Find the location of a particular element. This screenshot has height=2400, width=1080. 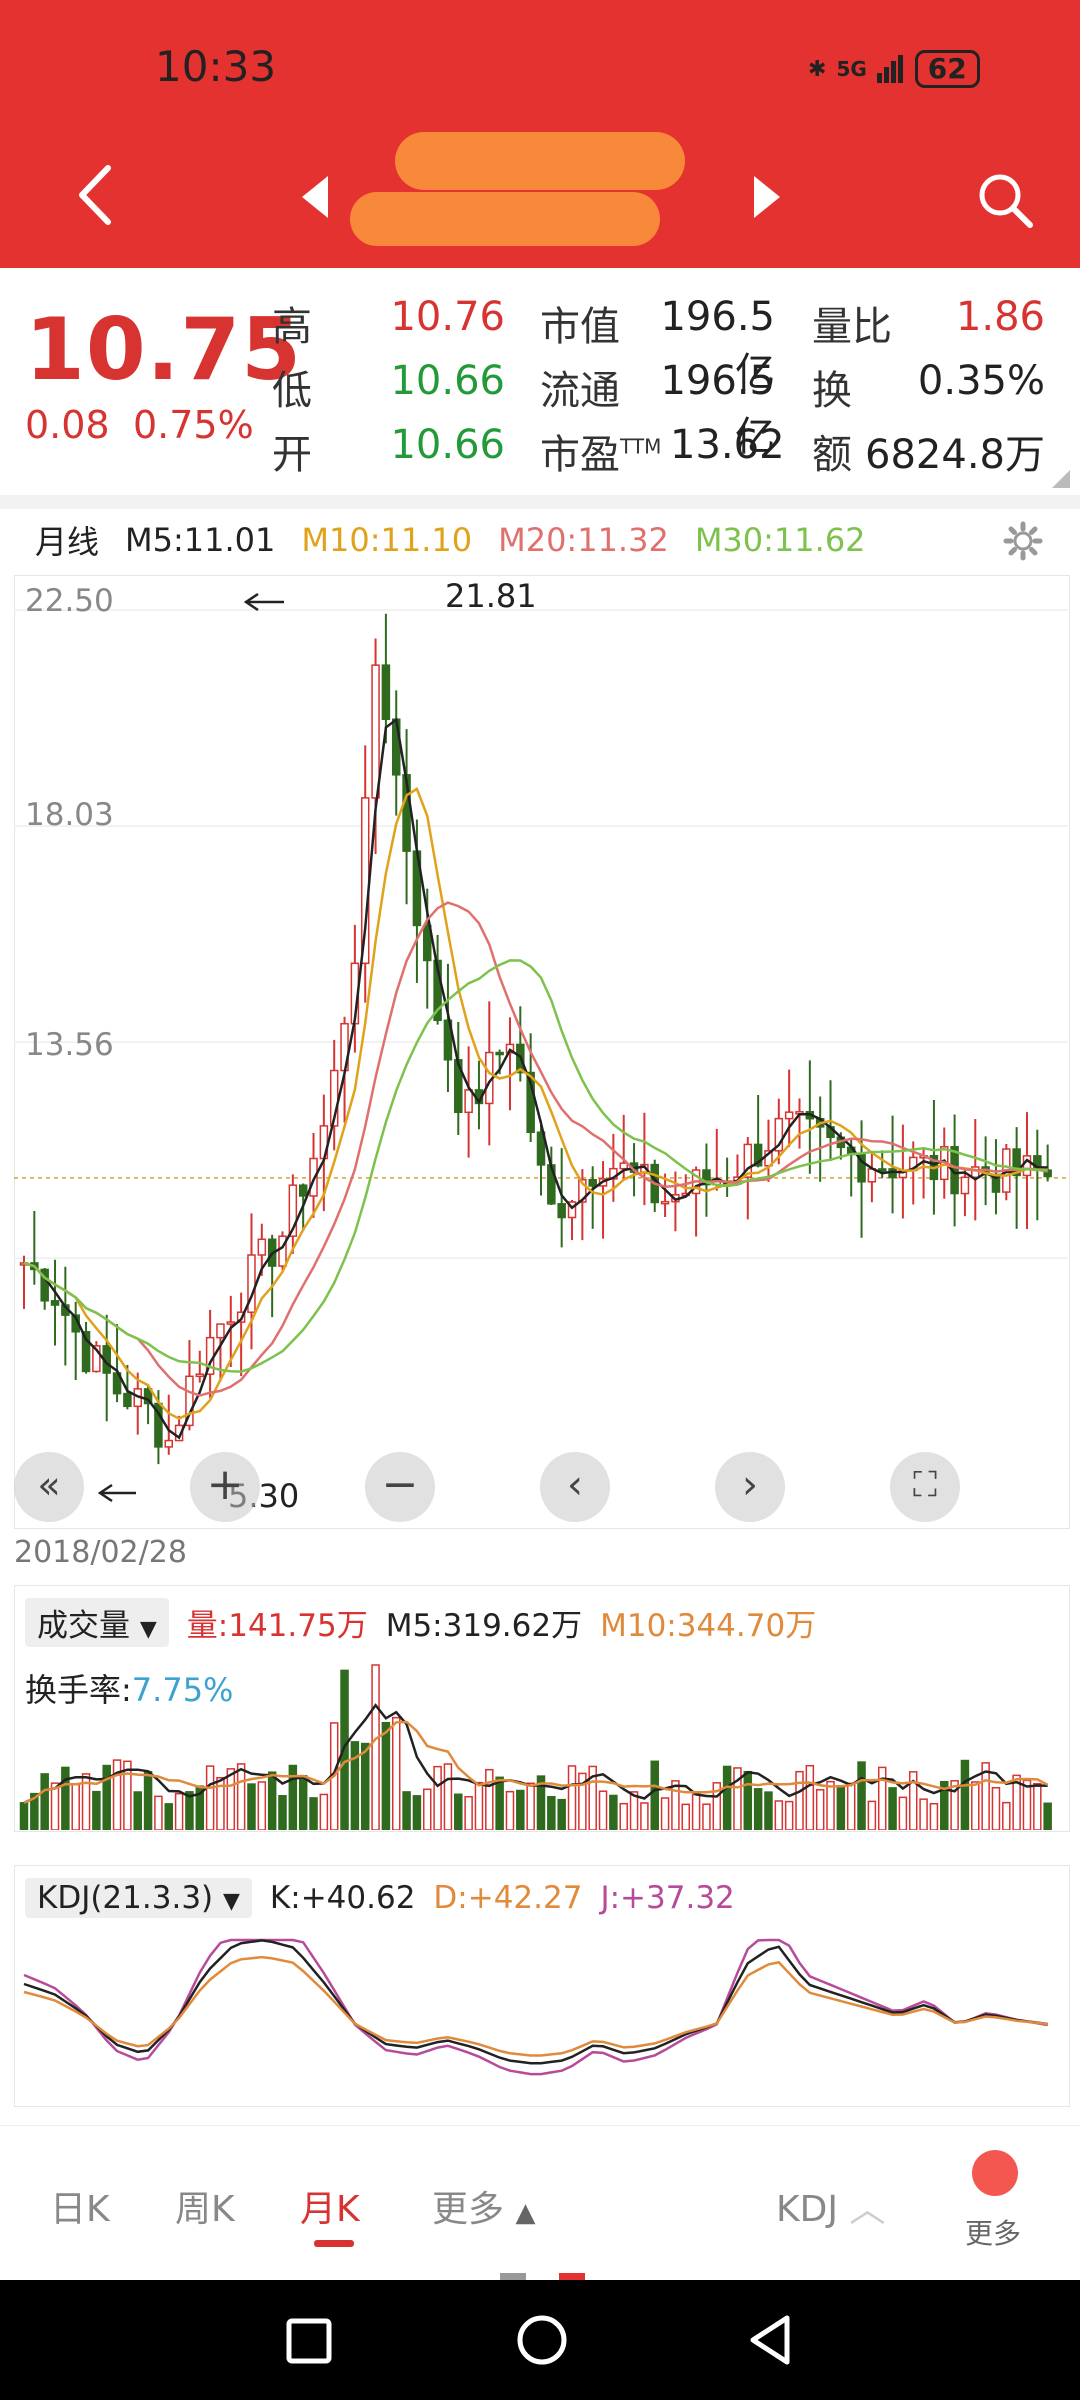

open-value: 10.66 is located at coordinates (447, 445).